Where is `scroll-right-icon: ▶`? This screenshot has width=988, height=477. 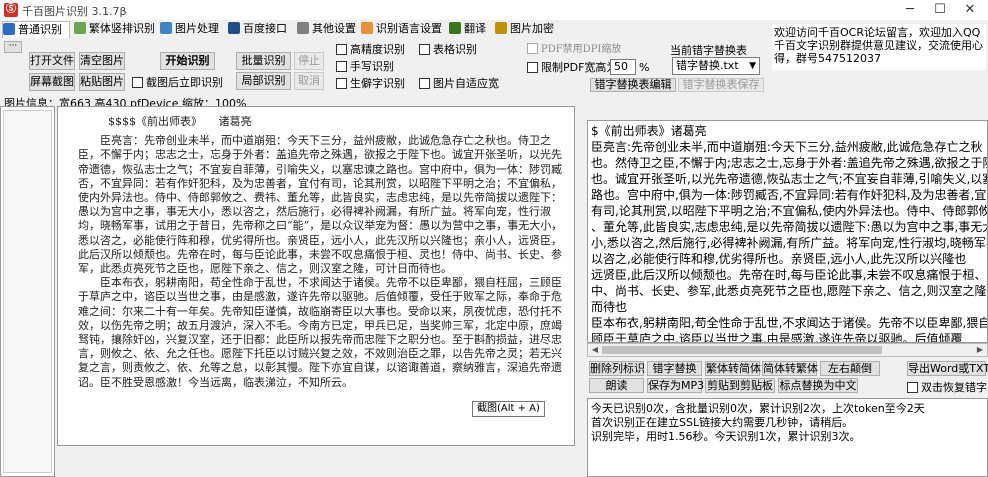
scroll-right-icon: ▶ is located at coordinates (980, 350).